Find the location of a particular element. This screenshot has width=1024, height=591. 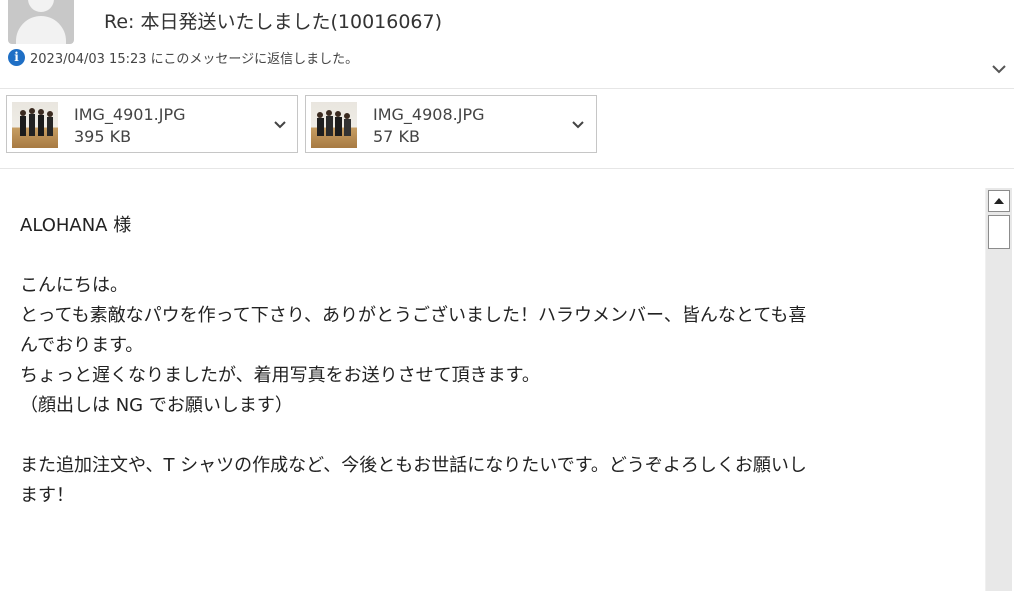

scroll-thumb is located at coordinates (999, 232).